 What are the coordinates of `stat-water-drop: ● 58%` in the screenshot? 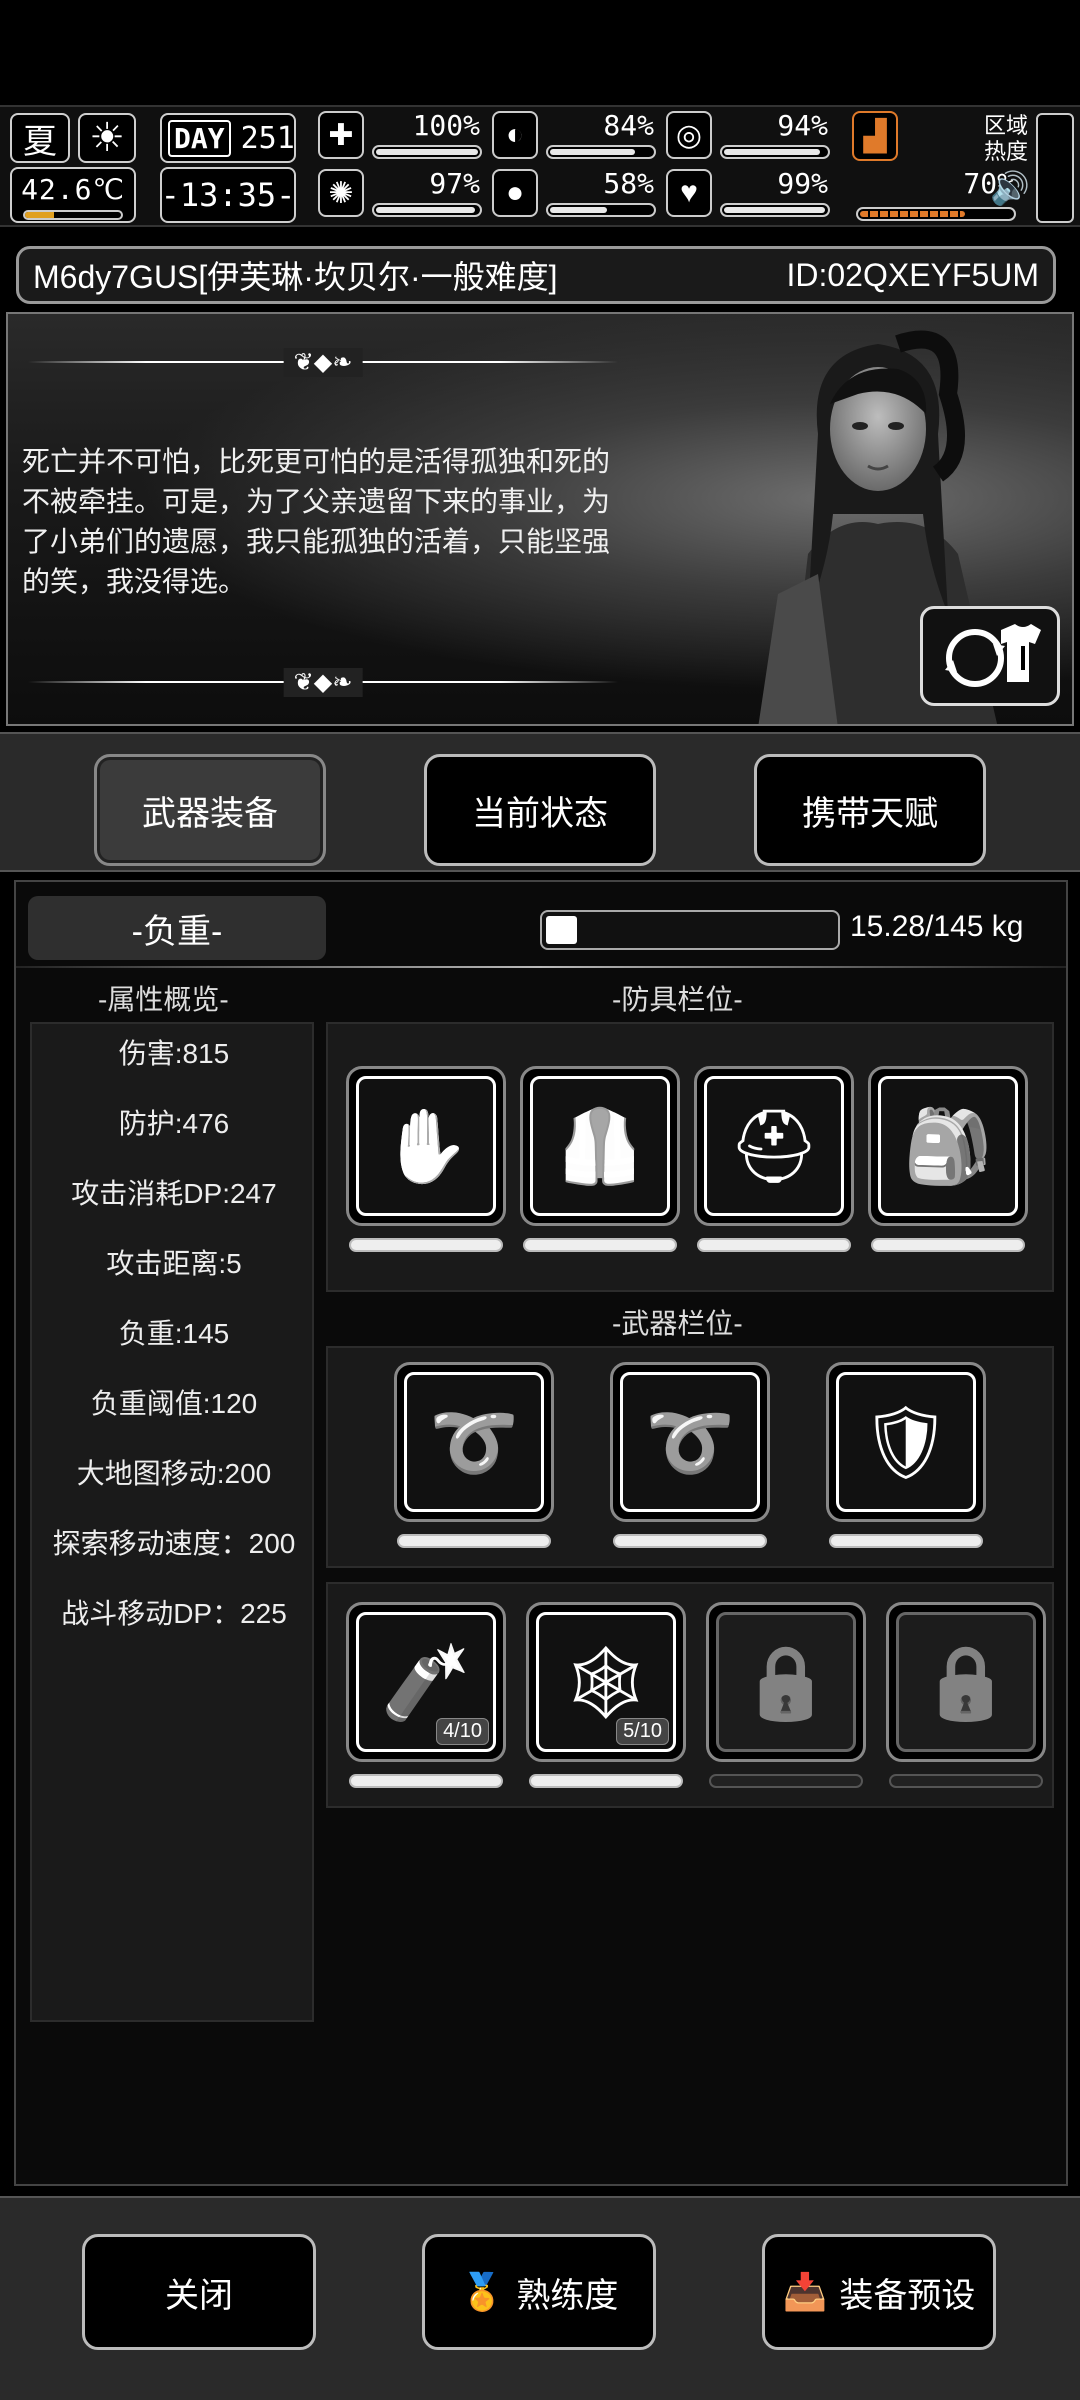 It's located at (575, 193).